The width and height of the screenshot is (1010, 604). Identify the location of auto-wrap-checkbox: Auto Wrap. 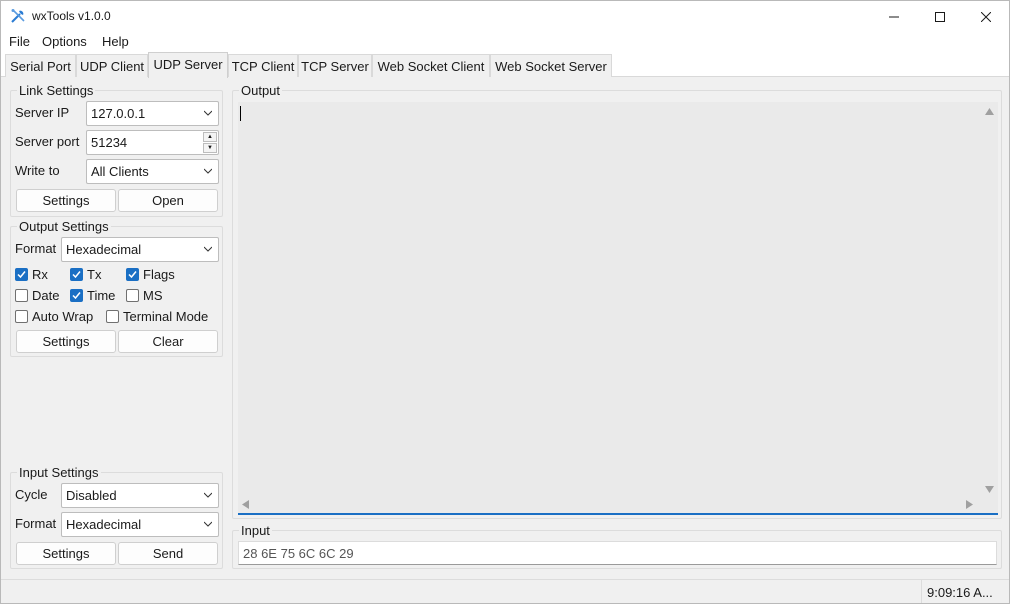
(54, 316).